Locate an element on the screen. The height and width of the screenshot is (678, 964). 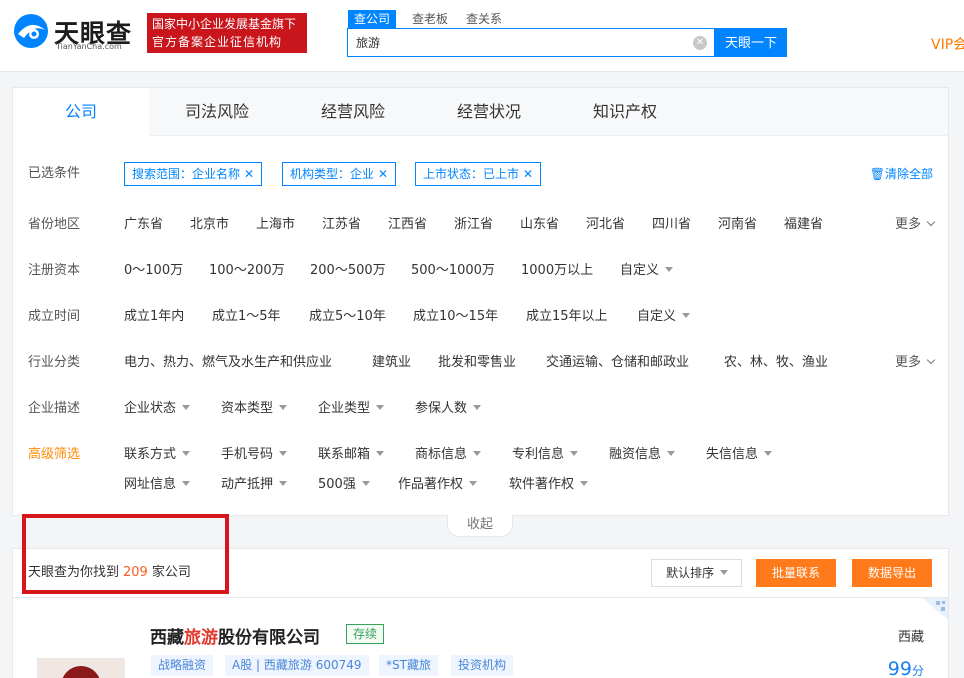
capital-option: 500～1000万 is located at coordinates (453, 271).